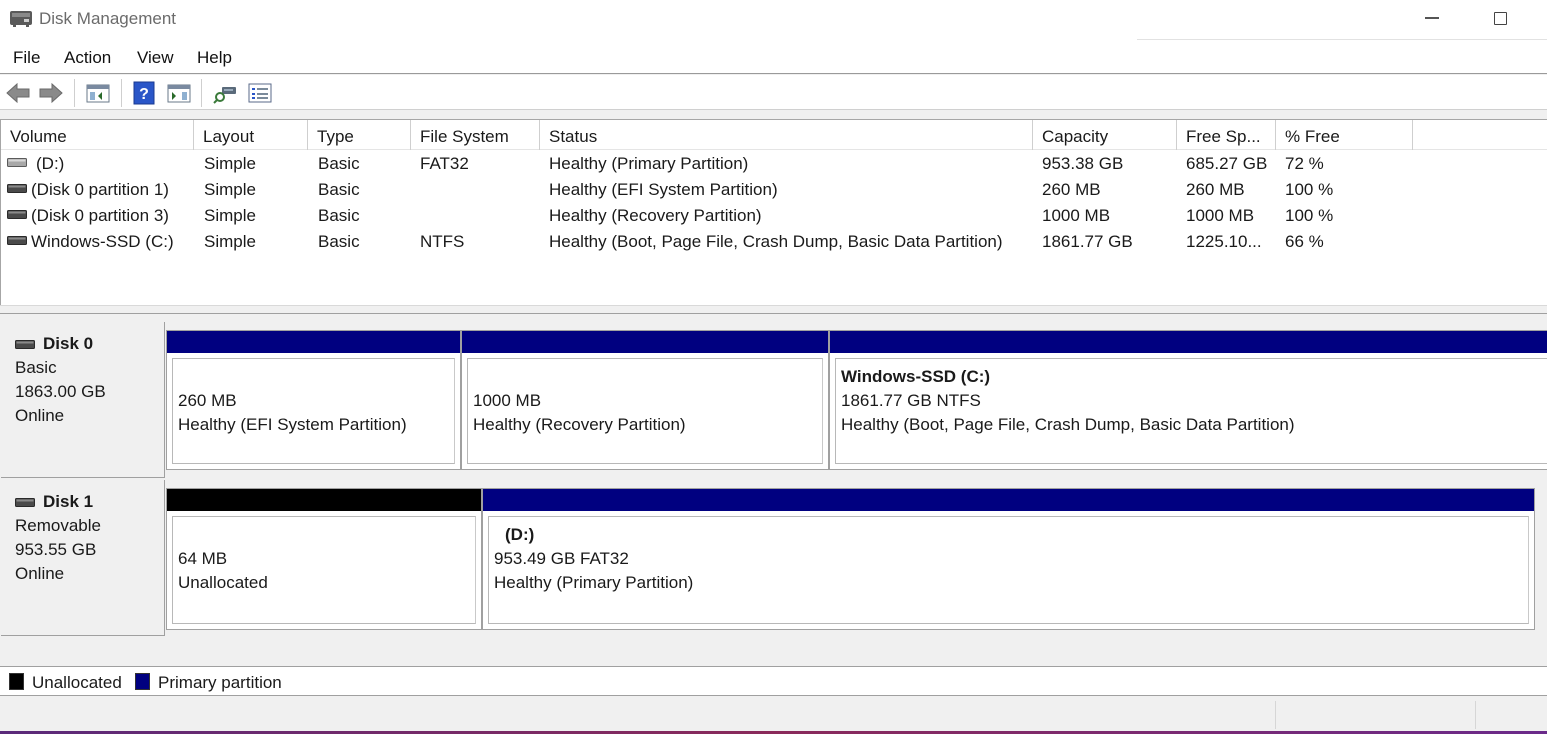 The image size is (1547, 734). I want to click on cell-volume: (Disk 0 partition 1), so click(100, 189).